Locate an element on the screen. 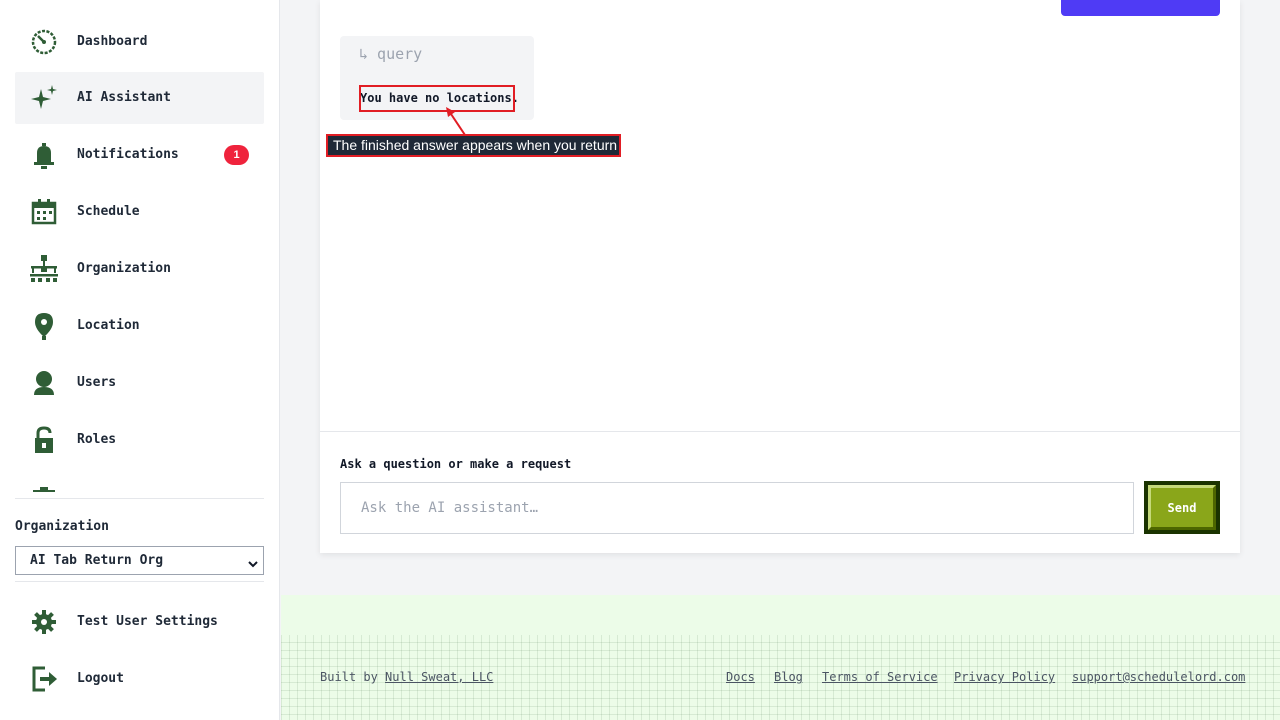 This screenshot has height=720, width=1280. footer-link-privacy: Privacy Policy is located at coordinates (1004, 677).